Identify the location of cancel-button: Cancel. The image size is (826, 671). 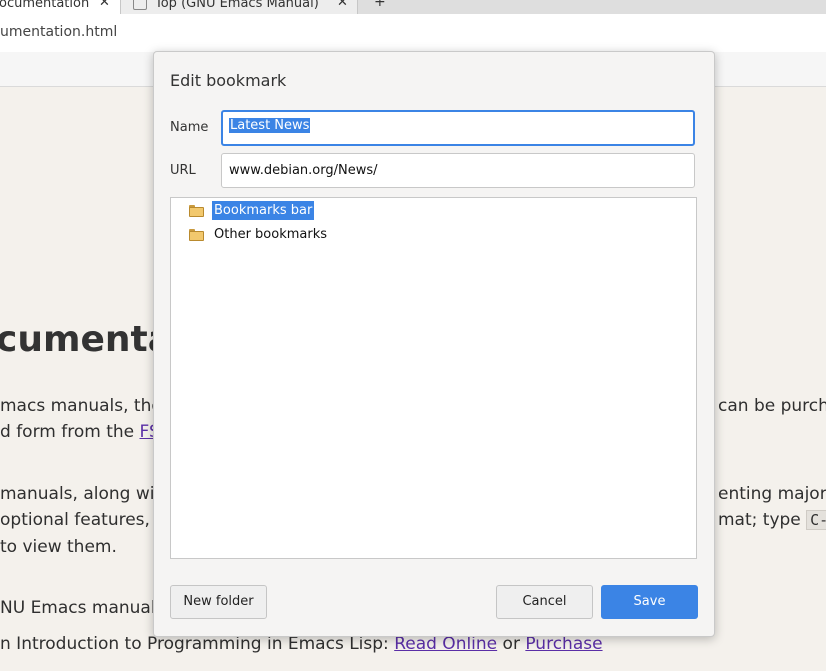
(544, 602).